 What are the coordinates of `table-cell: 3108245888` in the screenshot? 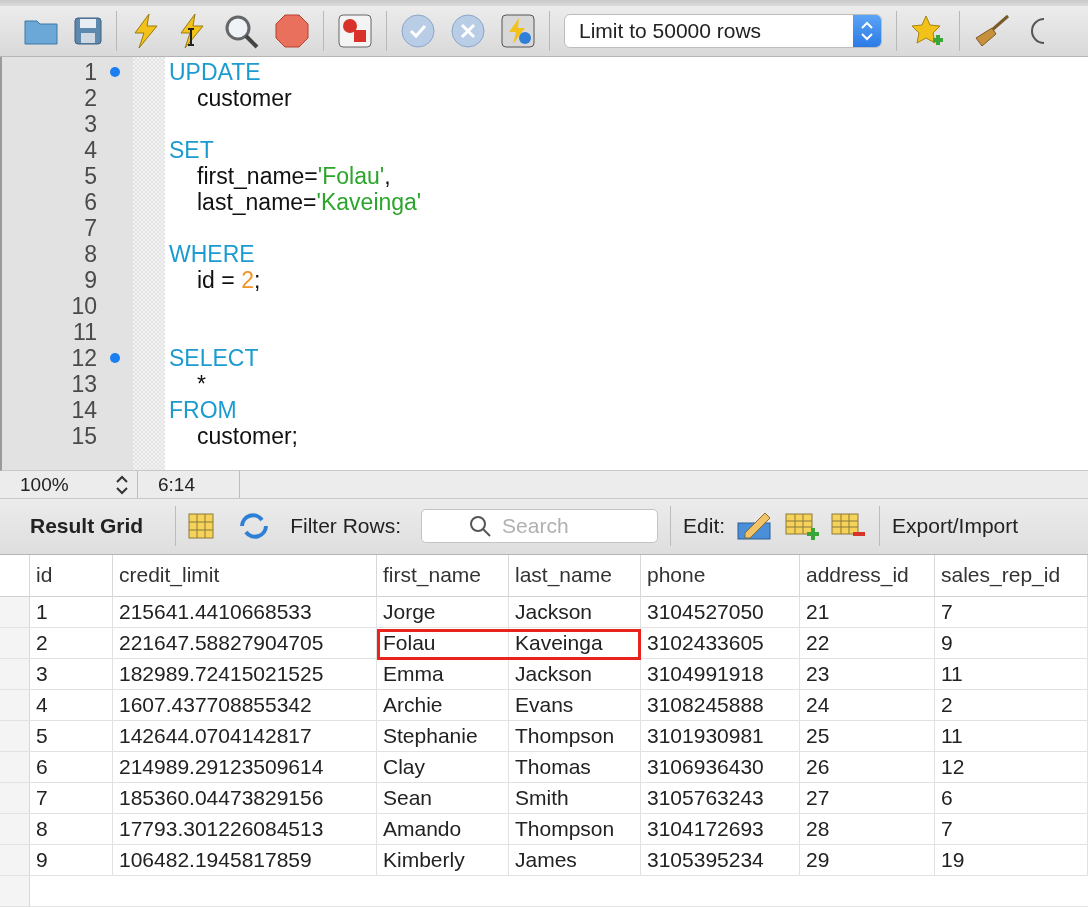 It's located at (720, 704).